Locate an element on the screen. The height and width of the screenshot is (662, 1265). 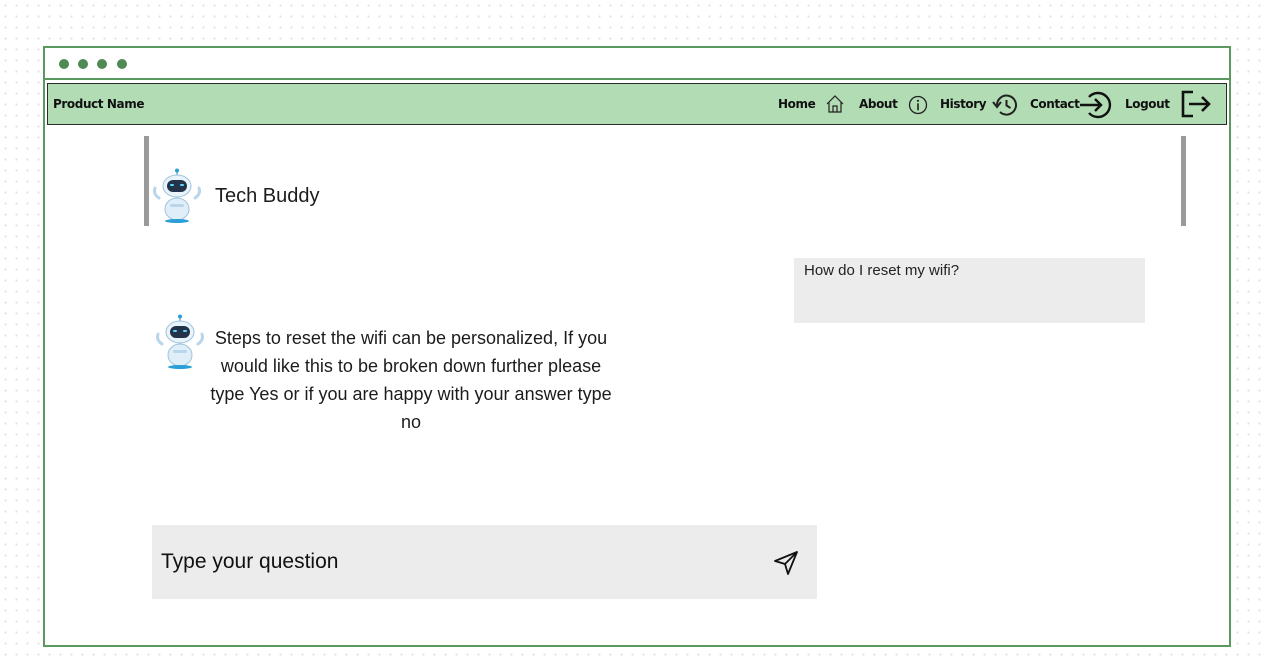
question-input-area is located at coordinates (484, 562).